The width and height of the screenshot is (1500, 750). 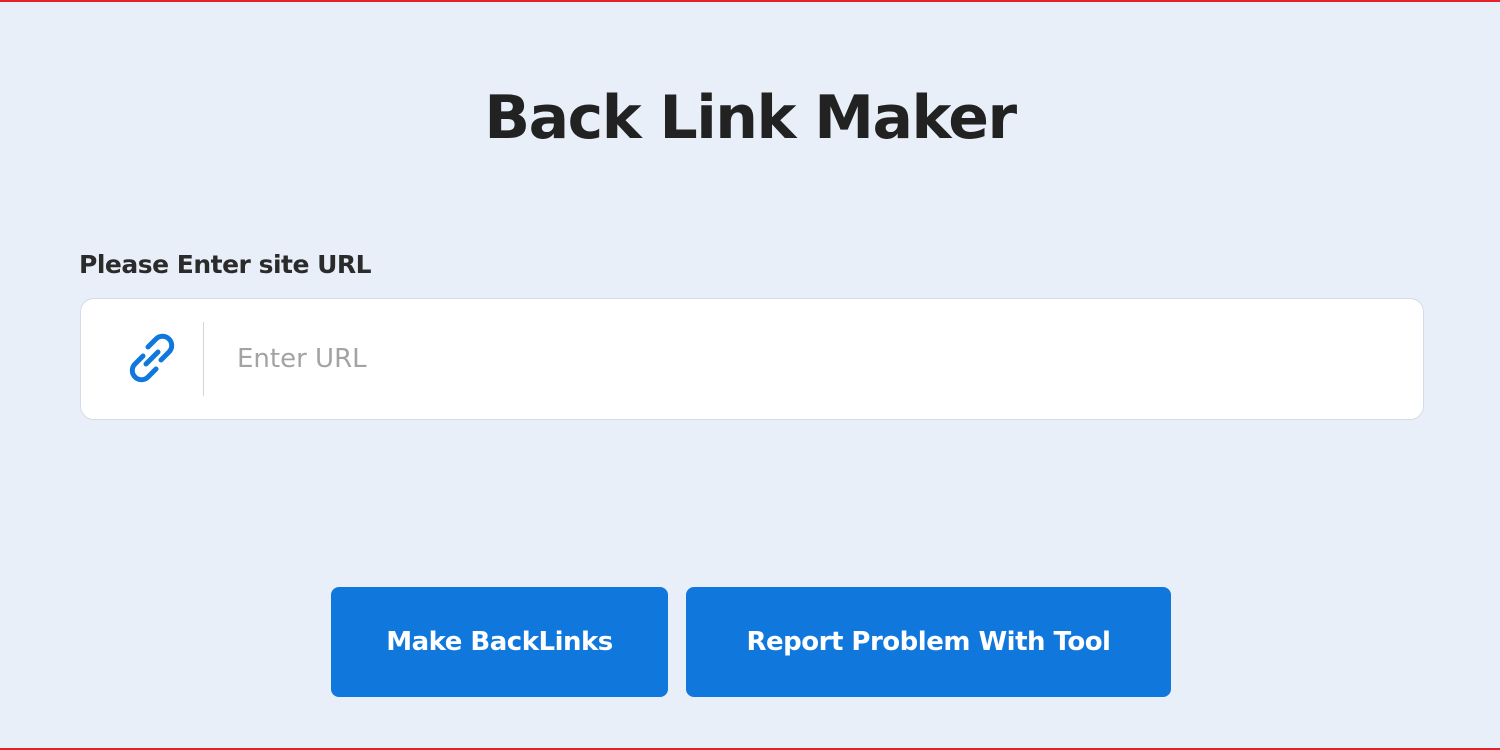 What do you see at coordinates (152, 358) in the screenshot?
I see `link-icon` at bounding box center [152, 358].